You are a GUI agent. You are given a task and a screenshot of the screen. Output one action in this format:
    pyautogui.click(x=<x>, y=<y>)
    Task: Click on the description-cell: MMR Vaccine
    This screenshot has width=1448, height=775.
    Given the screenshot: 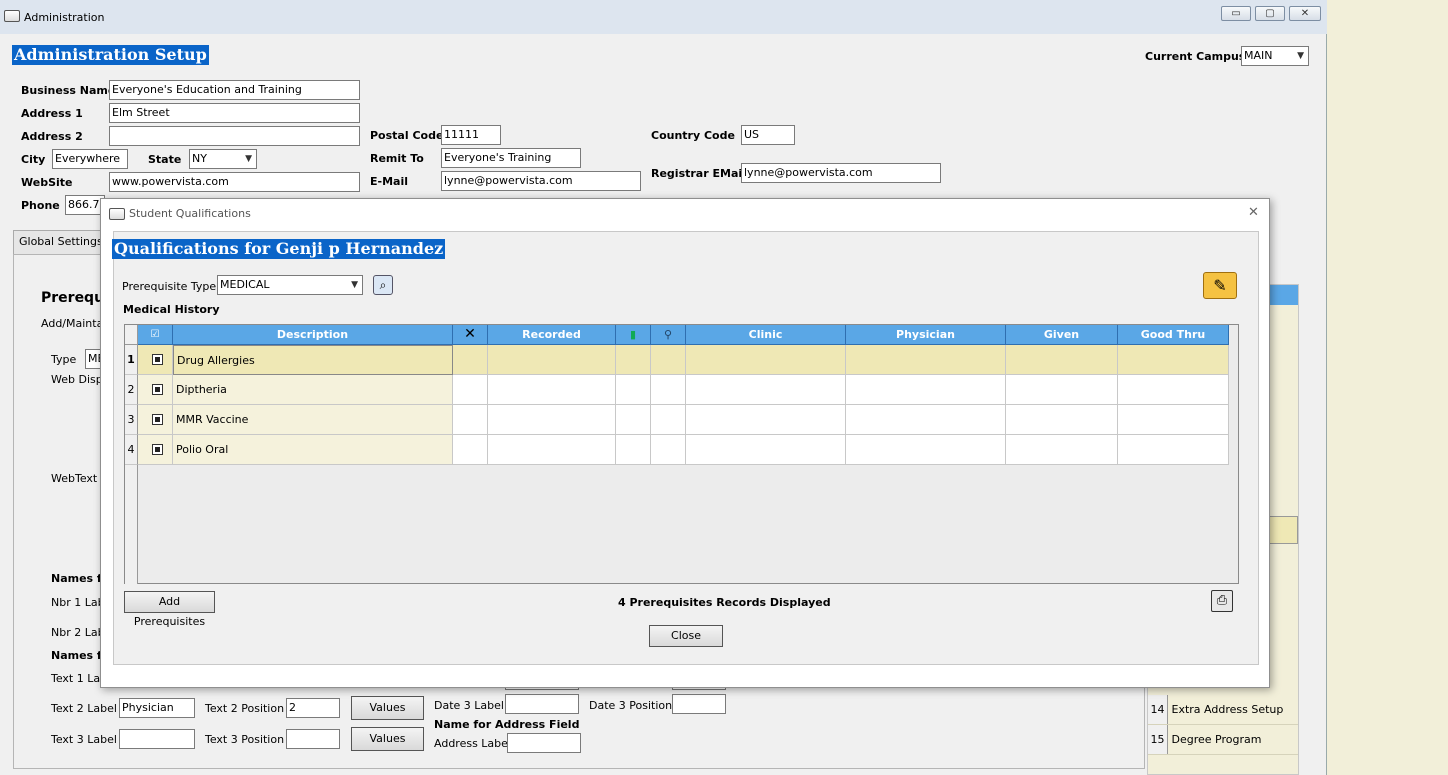 What is the action you would take?
    pyautogui.click(x=313, y=420)
    